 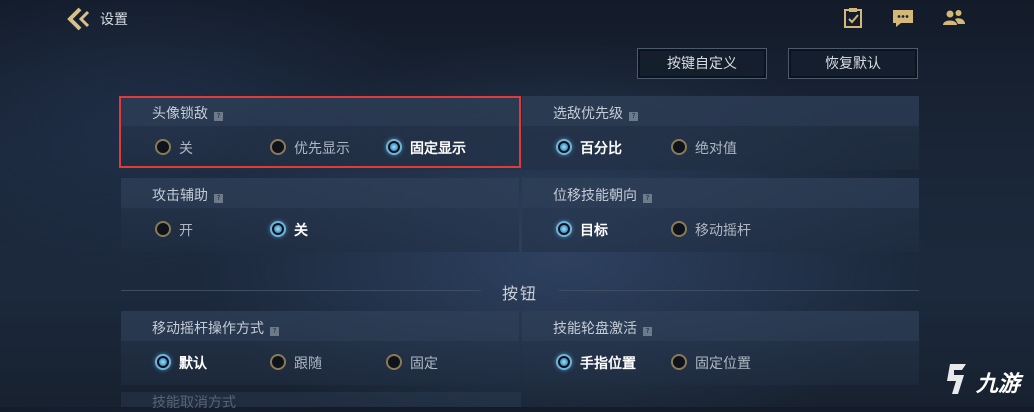 I want to click on restore-default-button: 恢复默认, so click(x=853, y=63).